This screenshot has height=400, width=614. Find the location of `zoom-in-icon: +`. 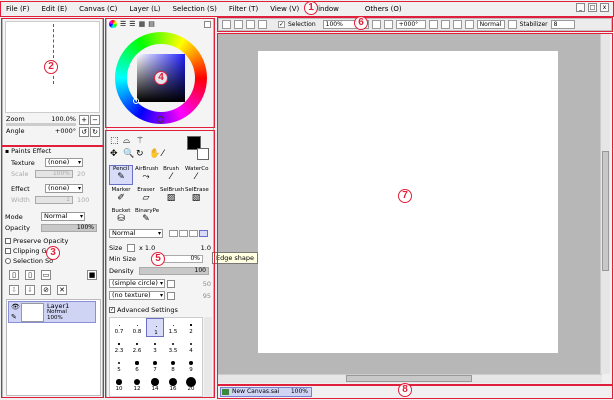

zoom-in-icon: + is located at coordinates (84, 120).